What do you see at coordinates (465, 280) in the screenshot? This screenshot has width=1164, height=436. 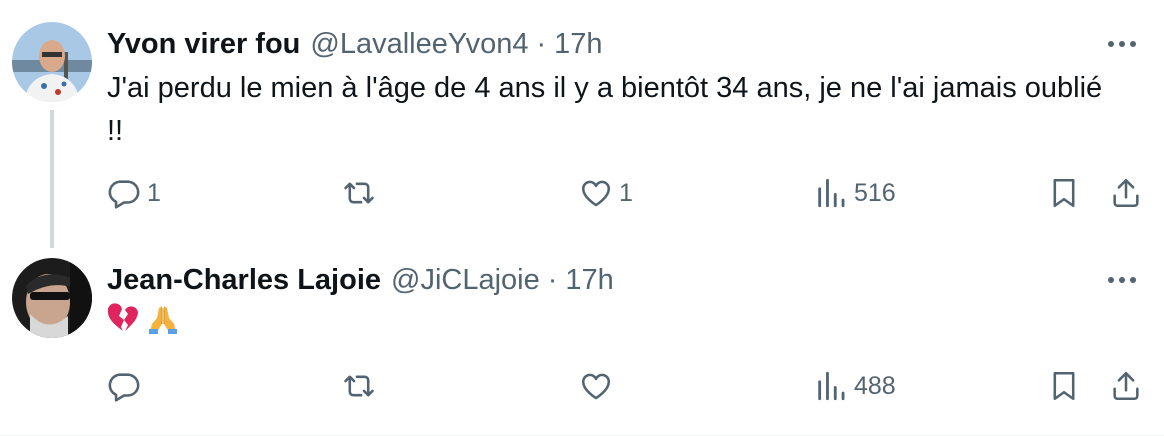 I see `author-handle: @JiCLajoie` at bounding box center [465, 280].